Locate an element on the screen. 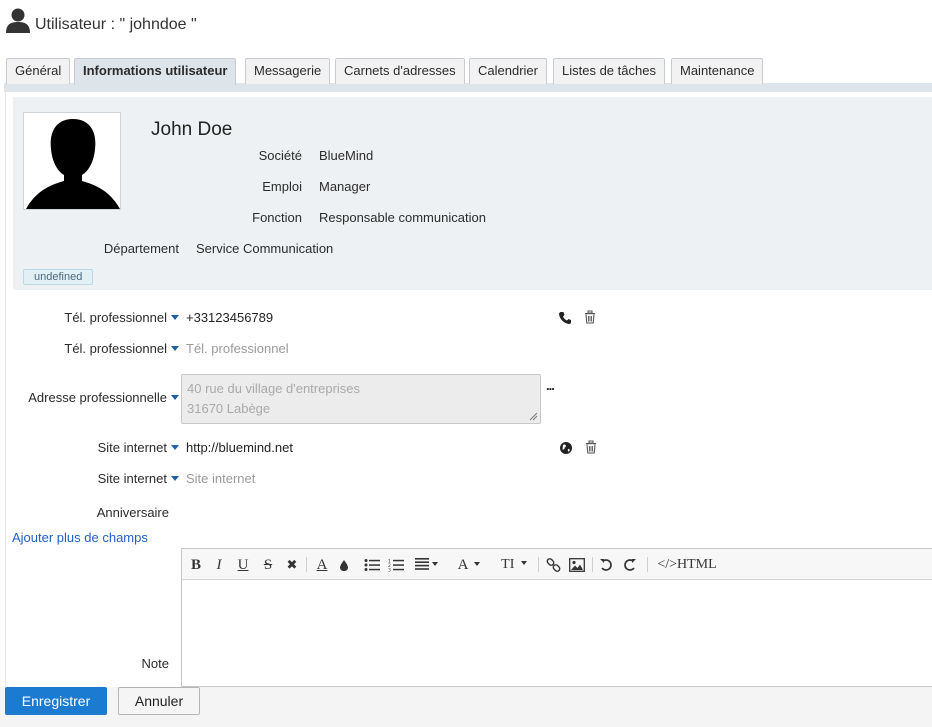 The image size is (932, 727). role-value: Responsable communication is located at coordinates (402, 217).